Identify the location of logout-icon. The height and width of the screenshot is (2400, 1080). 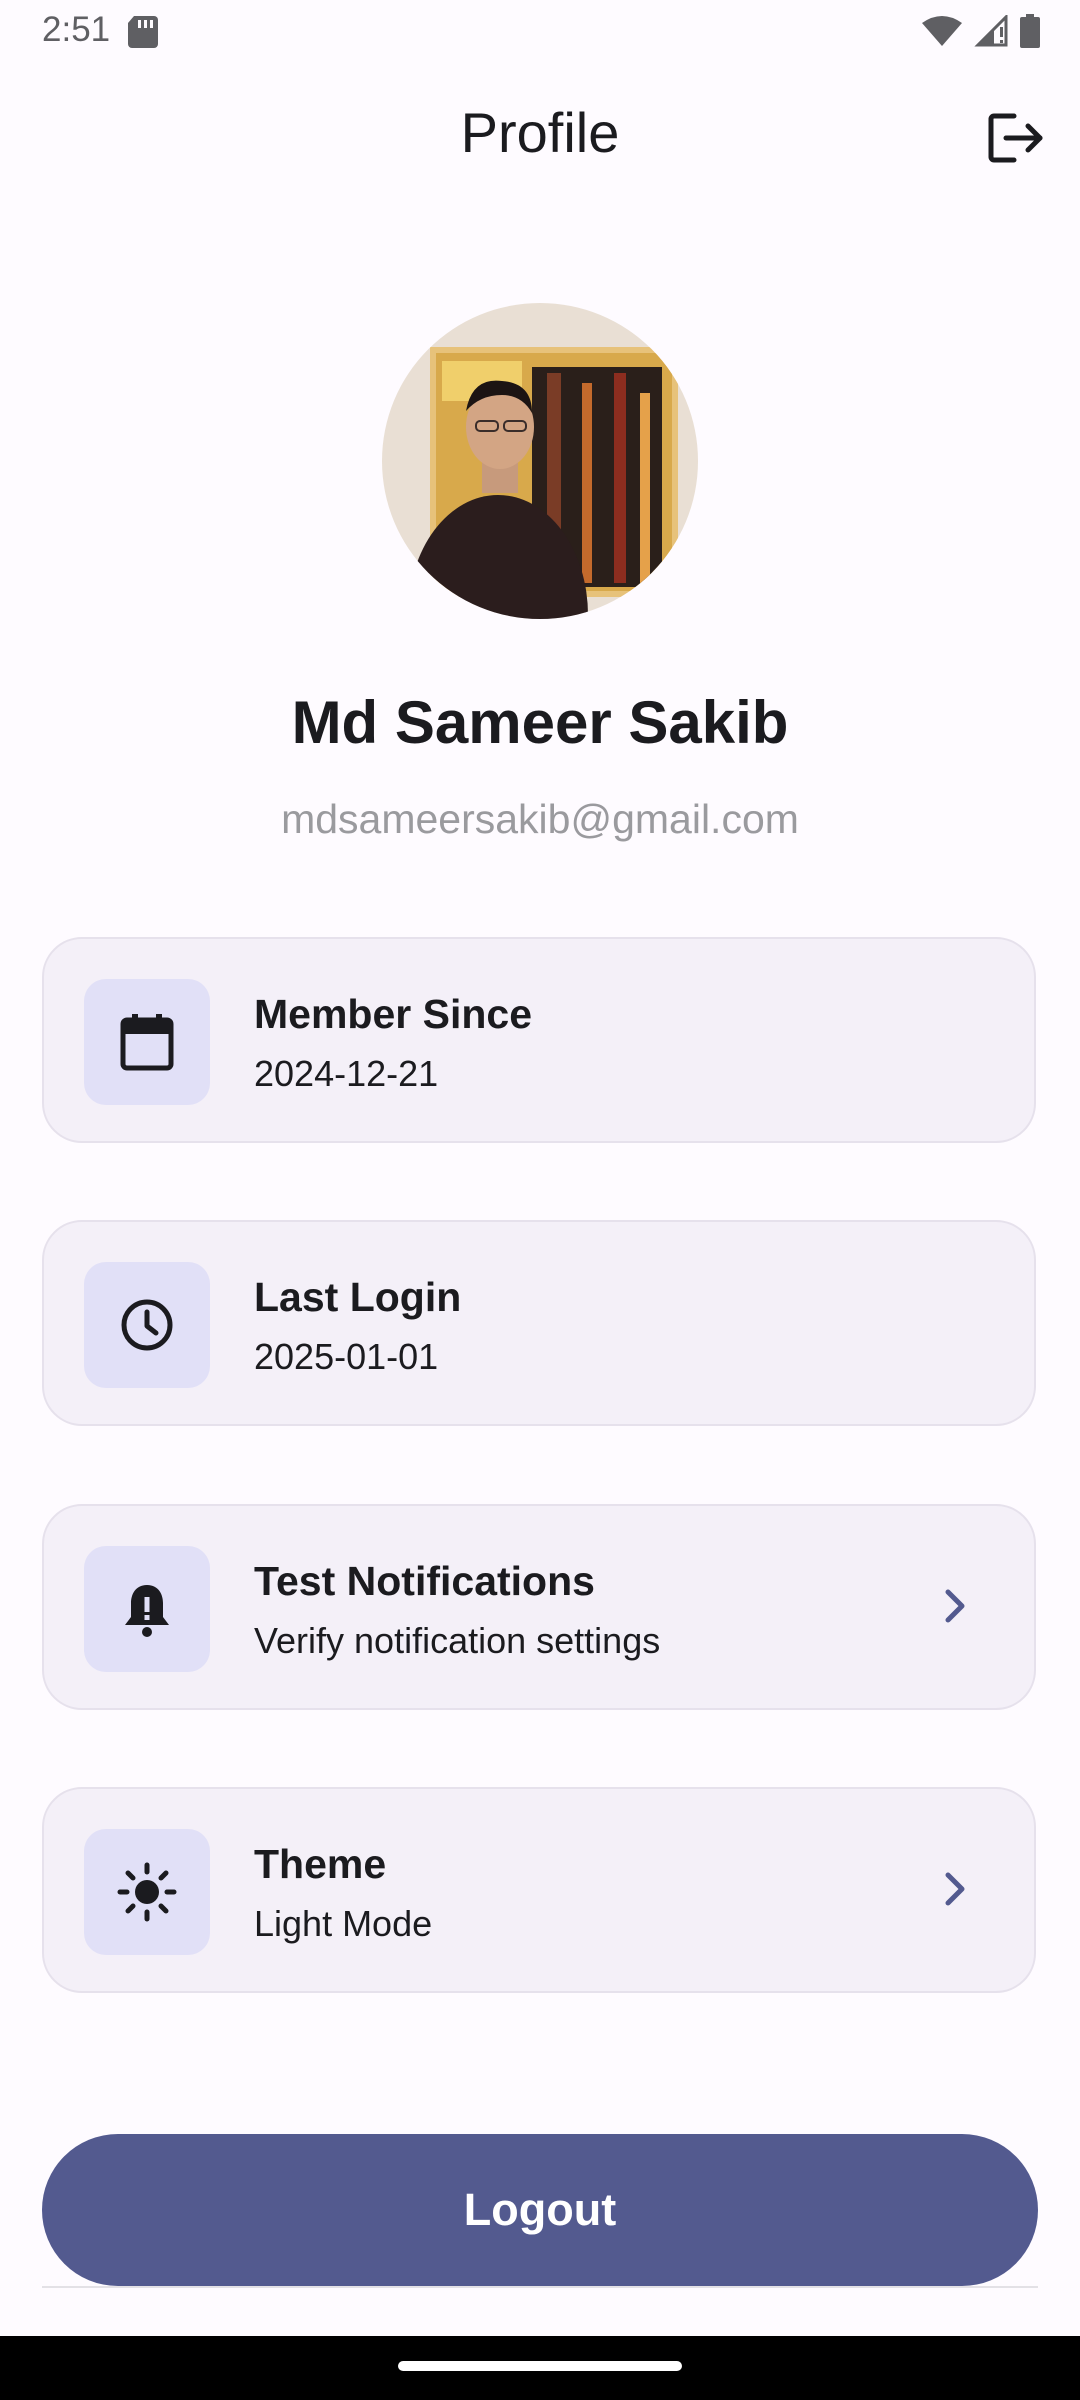
(1015, 138).